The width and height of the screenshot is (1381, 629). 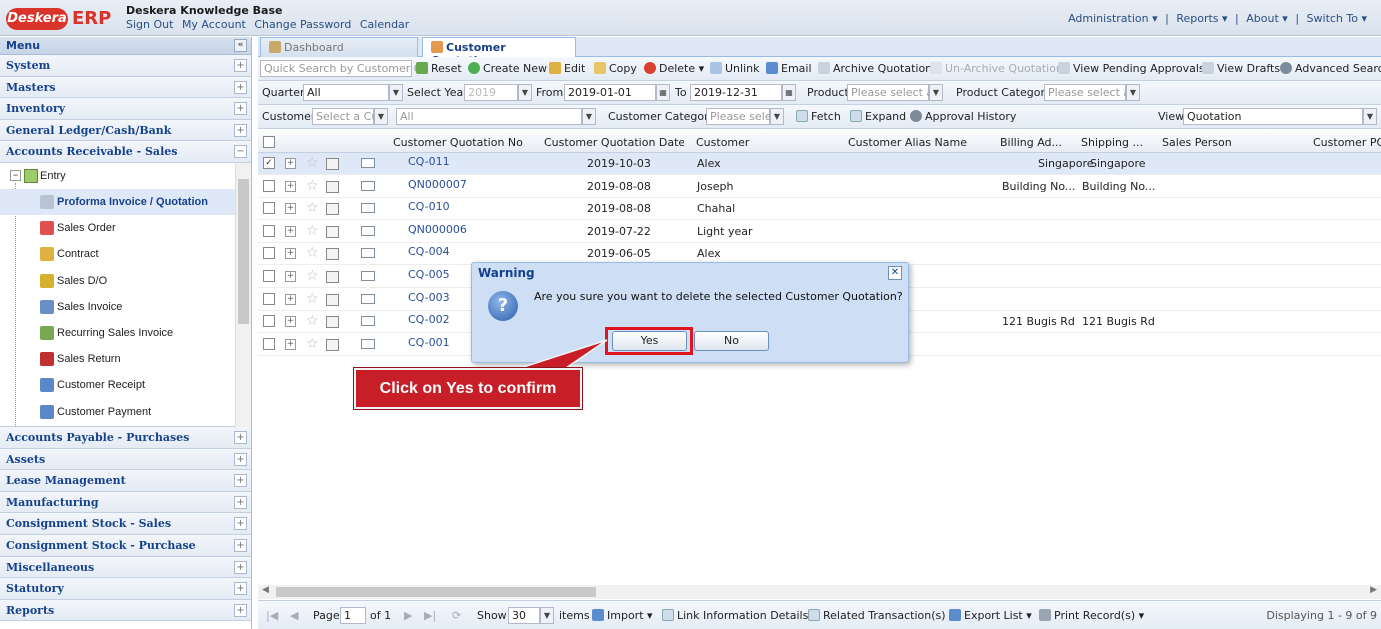 What do you see at coordinates (1113, 18) in the screenshot?
I see `administration-menu: Administration ▾` at bounding box center [1113, 18].